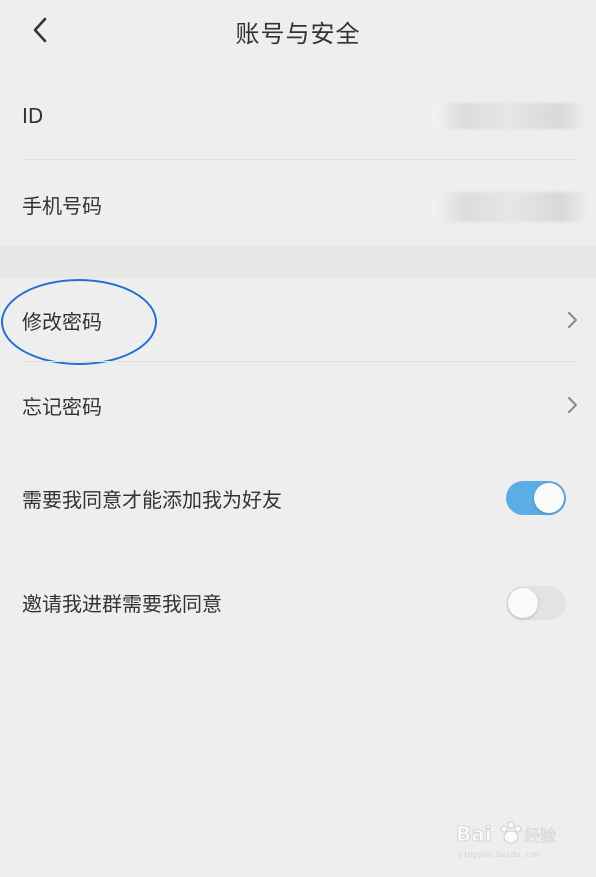 The height and width of the screenshot is (877, 596). Describe the element at coordinates (62, 206) in the screenshot. I see `phone-label: 手机号码` at that location.